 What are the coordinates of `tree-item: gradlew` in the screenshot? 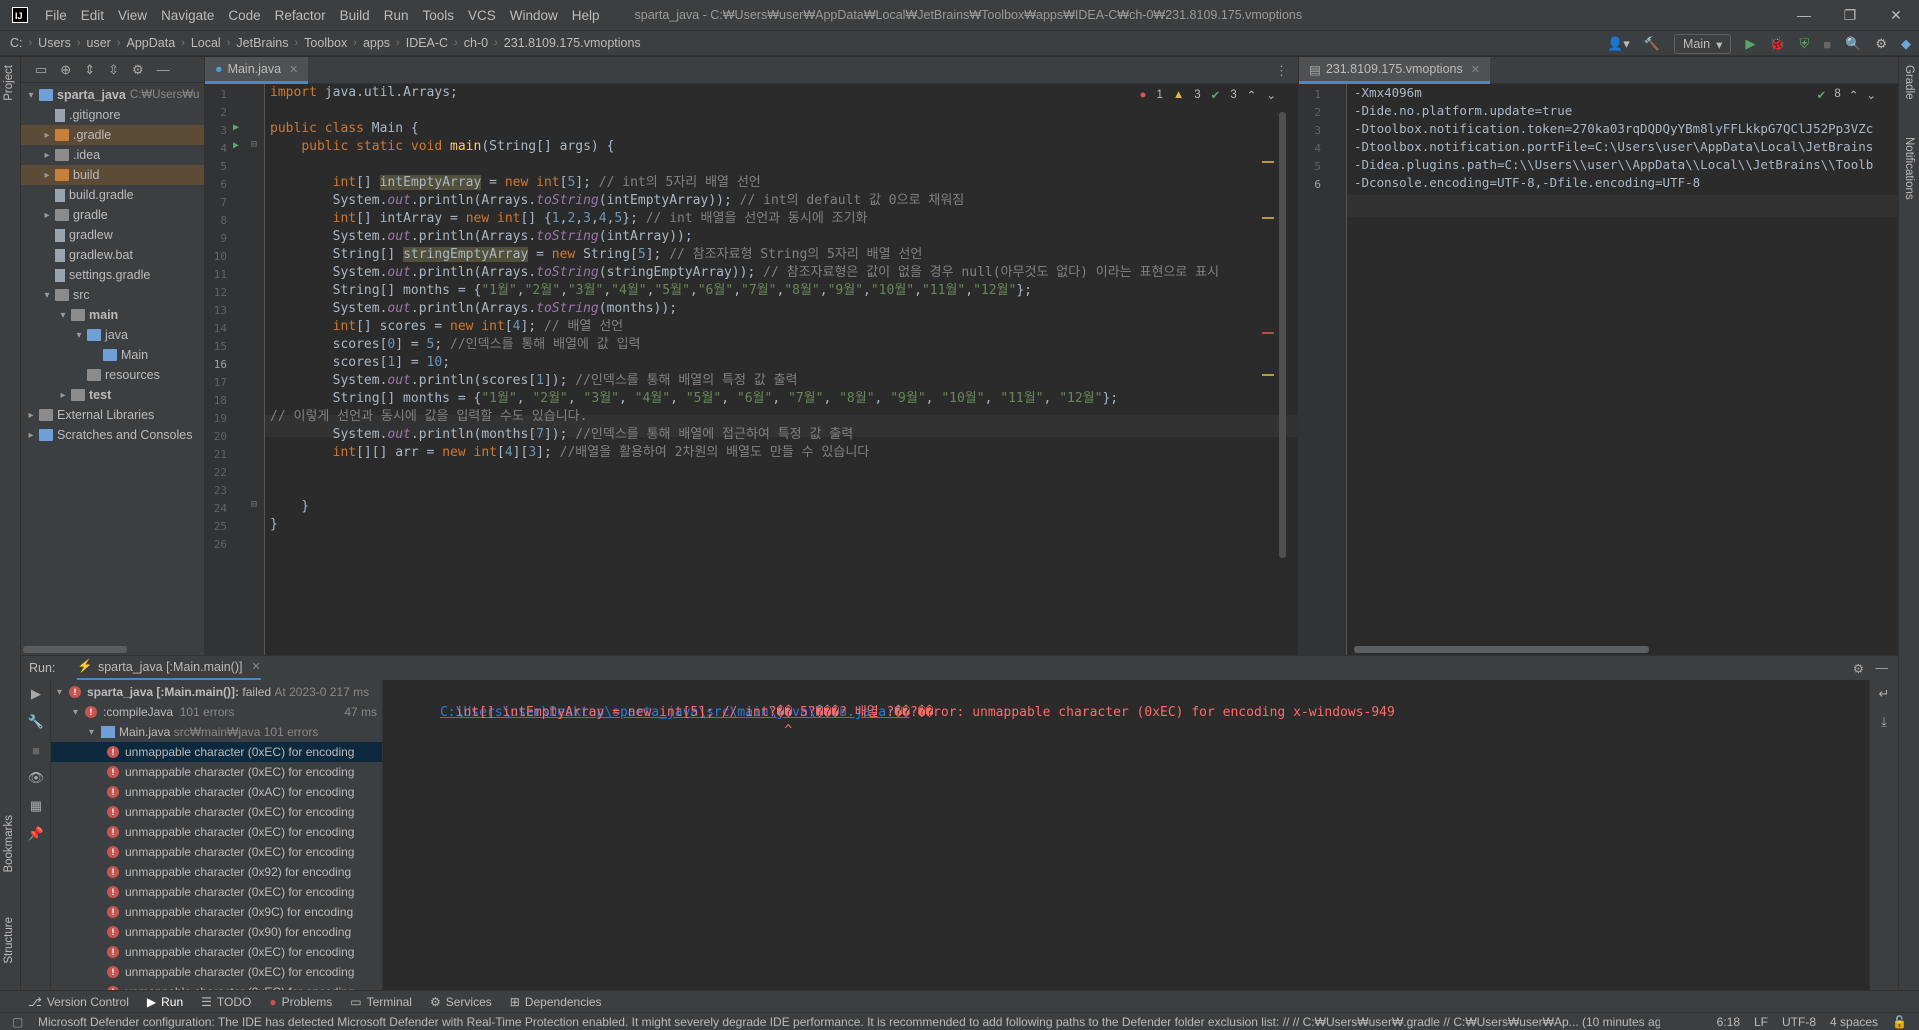 It's located at (112, 235).